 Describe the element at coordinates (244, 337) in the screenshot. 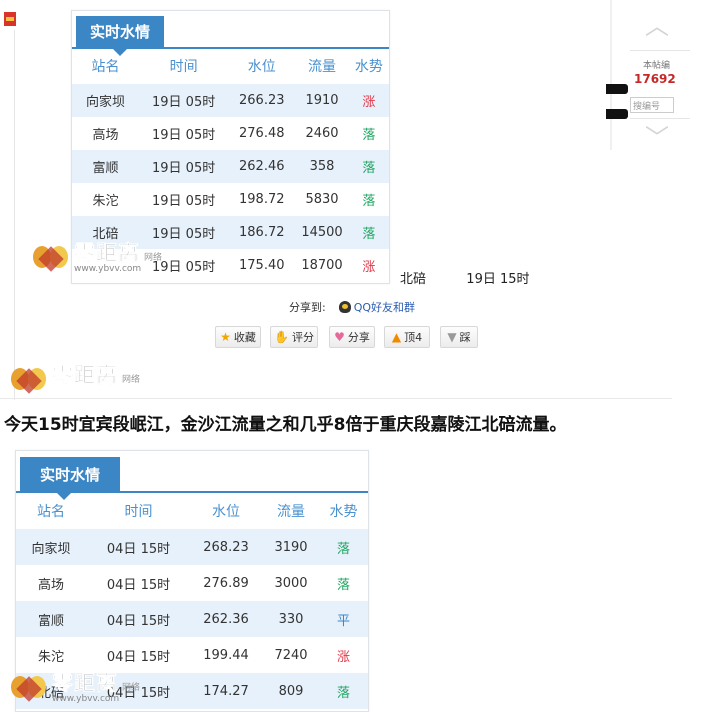

I see `favorite-label: 收藏` at that location.